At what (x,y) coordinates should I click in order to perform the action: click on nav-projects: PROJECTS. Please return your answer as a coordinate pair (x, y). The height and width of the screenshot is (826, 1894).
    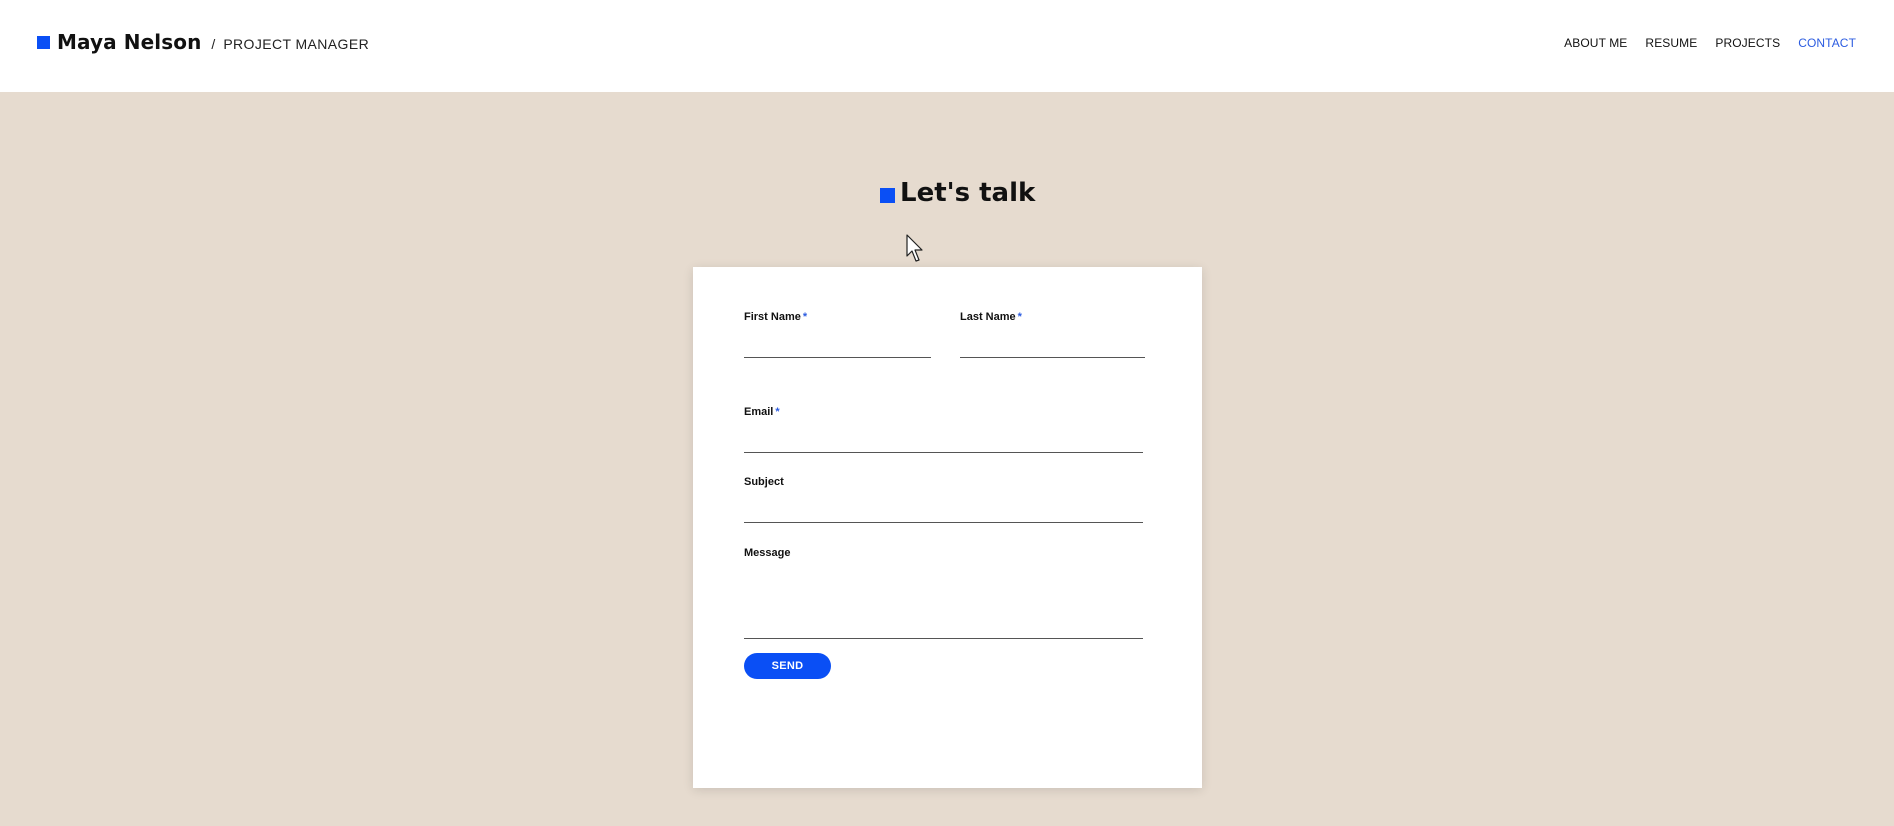
    Looking at the image, I should click on (1747, 43).